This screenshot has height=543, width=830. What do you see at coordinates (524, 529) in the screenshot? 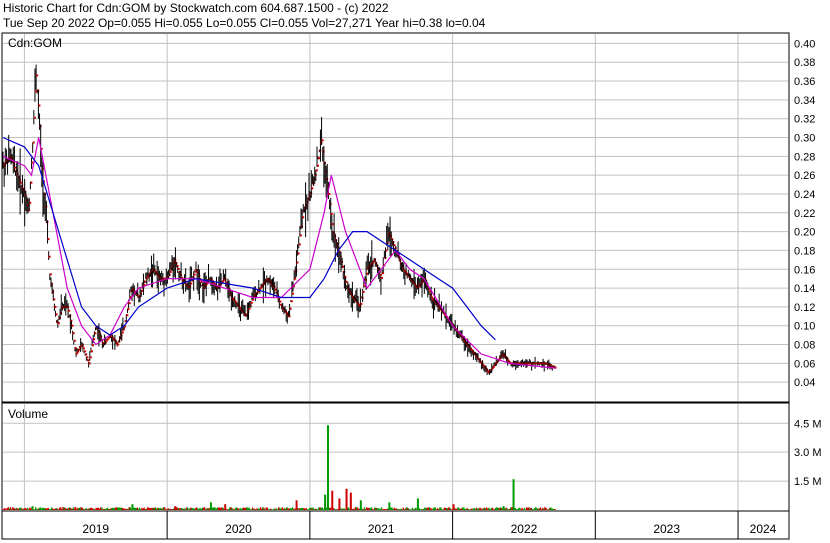
I see `year-tick-label: 2022` at bounding box center [524, 529].